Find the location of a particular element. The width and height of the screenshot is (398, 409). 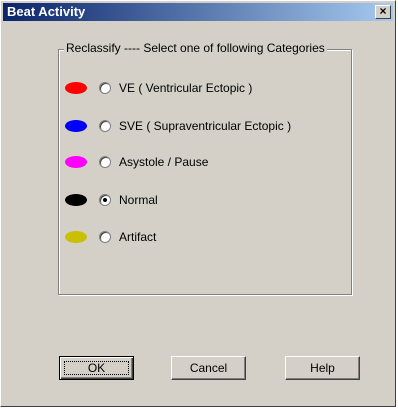

normal-radio is located at coordinates (105, 200).